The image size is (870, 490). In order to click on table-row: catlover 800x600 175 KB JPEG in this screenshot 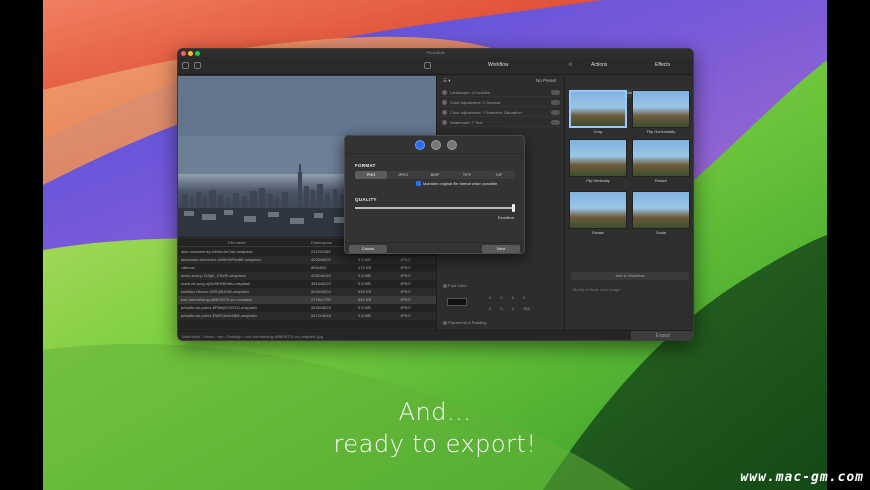, I will do `click(307, 268)`.